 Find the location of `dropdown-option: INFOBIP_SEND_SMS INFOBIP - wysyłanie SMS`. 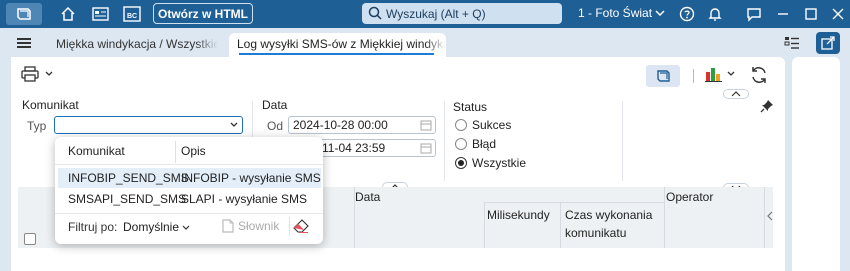

dropdown-option: INFOBIP_SEND_SMS INFOBIP - wysyłanie SMS is located at coordinates (189, 178).